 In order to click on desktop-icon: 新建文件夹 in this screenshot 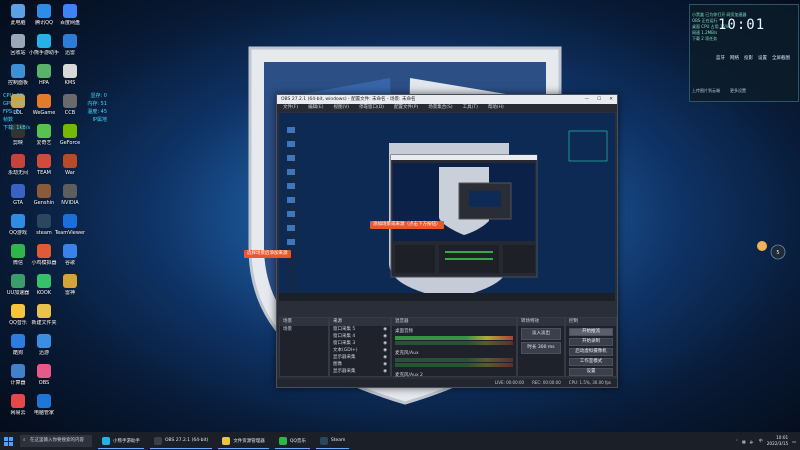, I will do `click(44, 319)`.